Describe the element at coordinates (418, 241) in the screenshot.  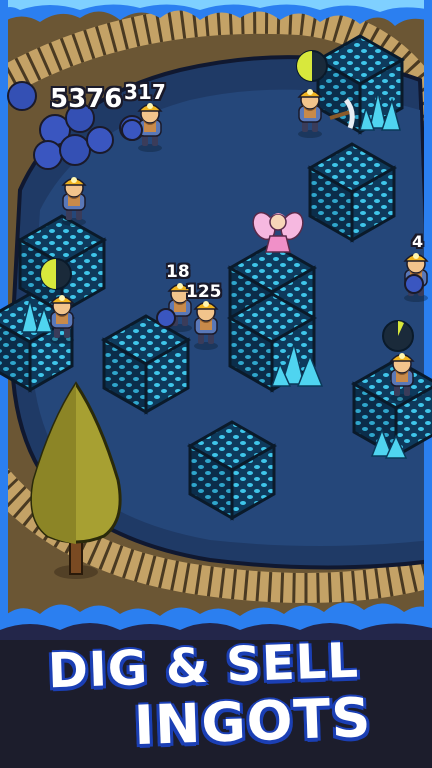
I see `edge-count: 4` at that location.